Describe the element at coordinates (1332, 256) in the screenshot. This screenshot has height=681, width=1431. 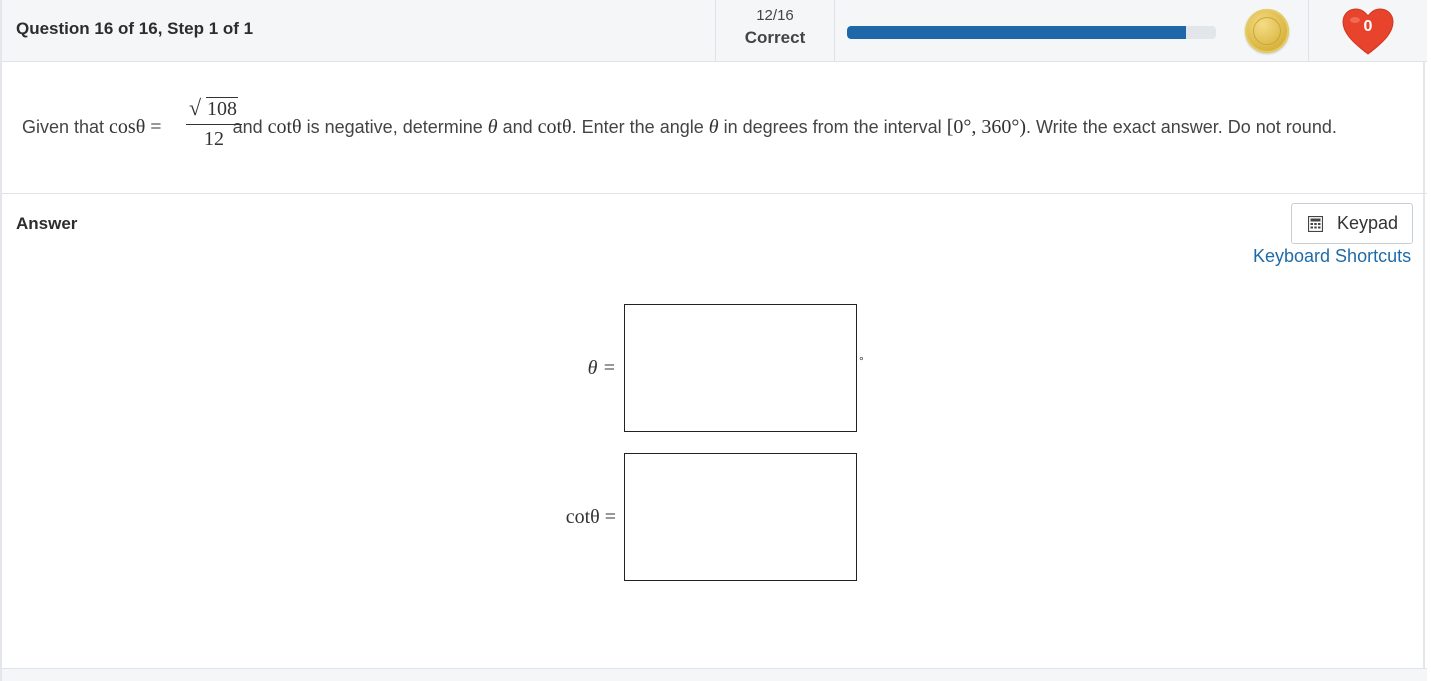
I see `keyboard-shortcuts-link: Keyboard Shortcuts` at that location.